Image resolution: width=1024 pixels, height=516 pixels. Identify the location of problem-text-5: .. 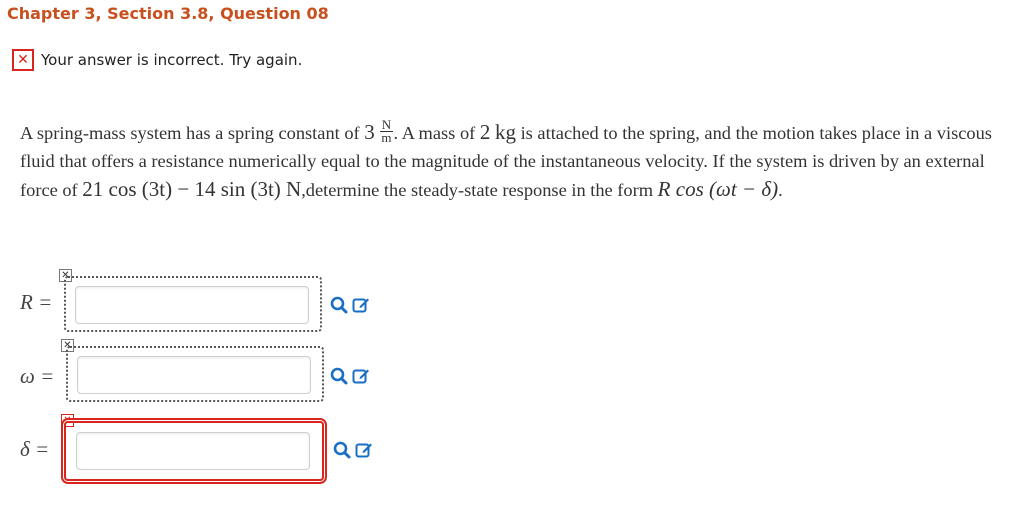
(780, 190).